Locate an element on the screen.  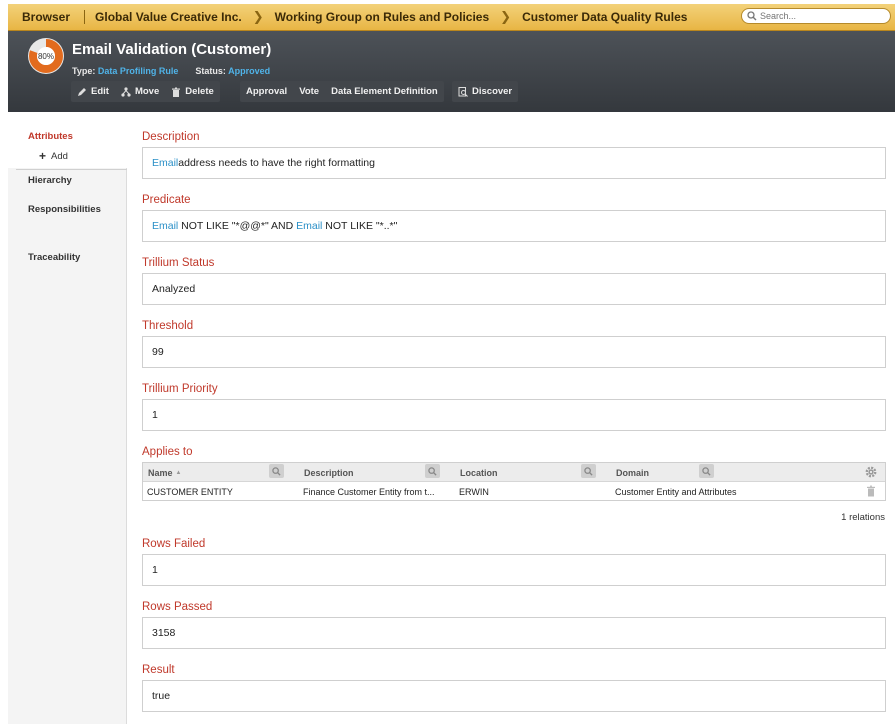
rows-failed-label: Rows Failed is located at coordinates (174, 544).